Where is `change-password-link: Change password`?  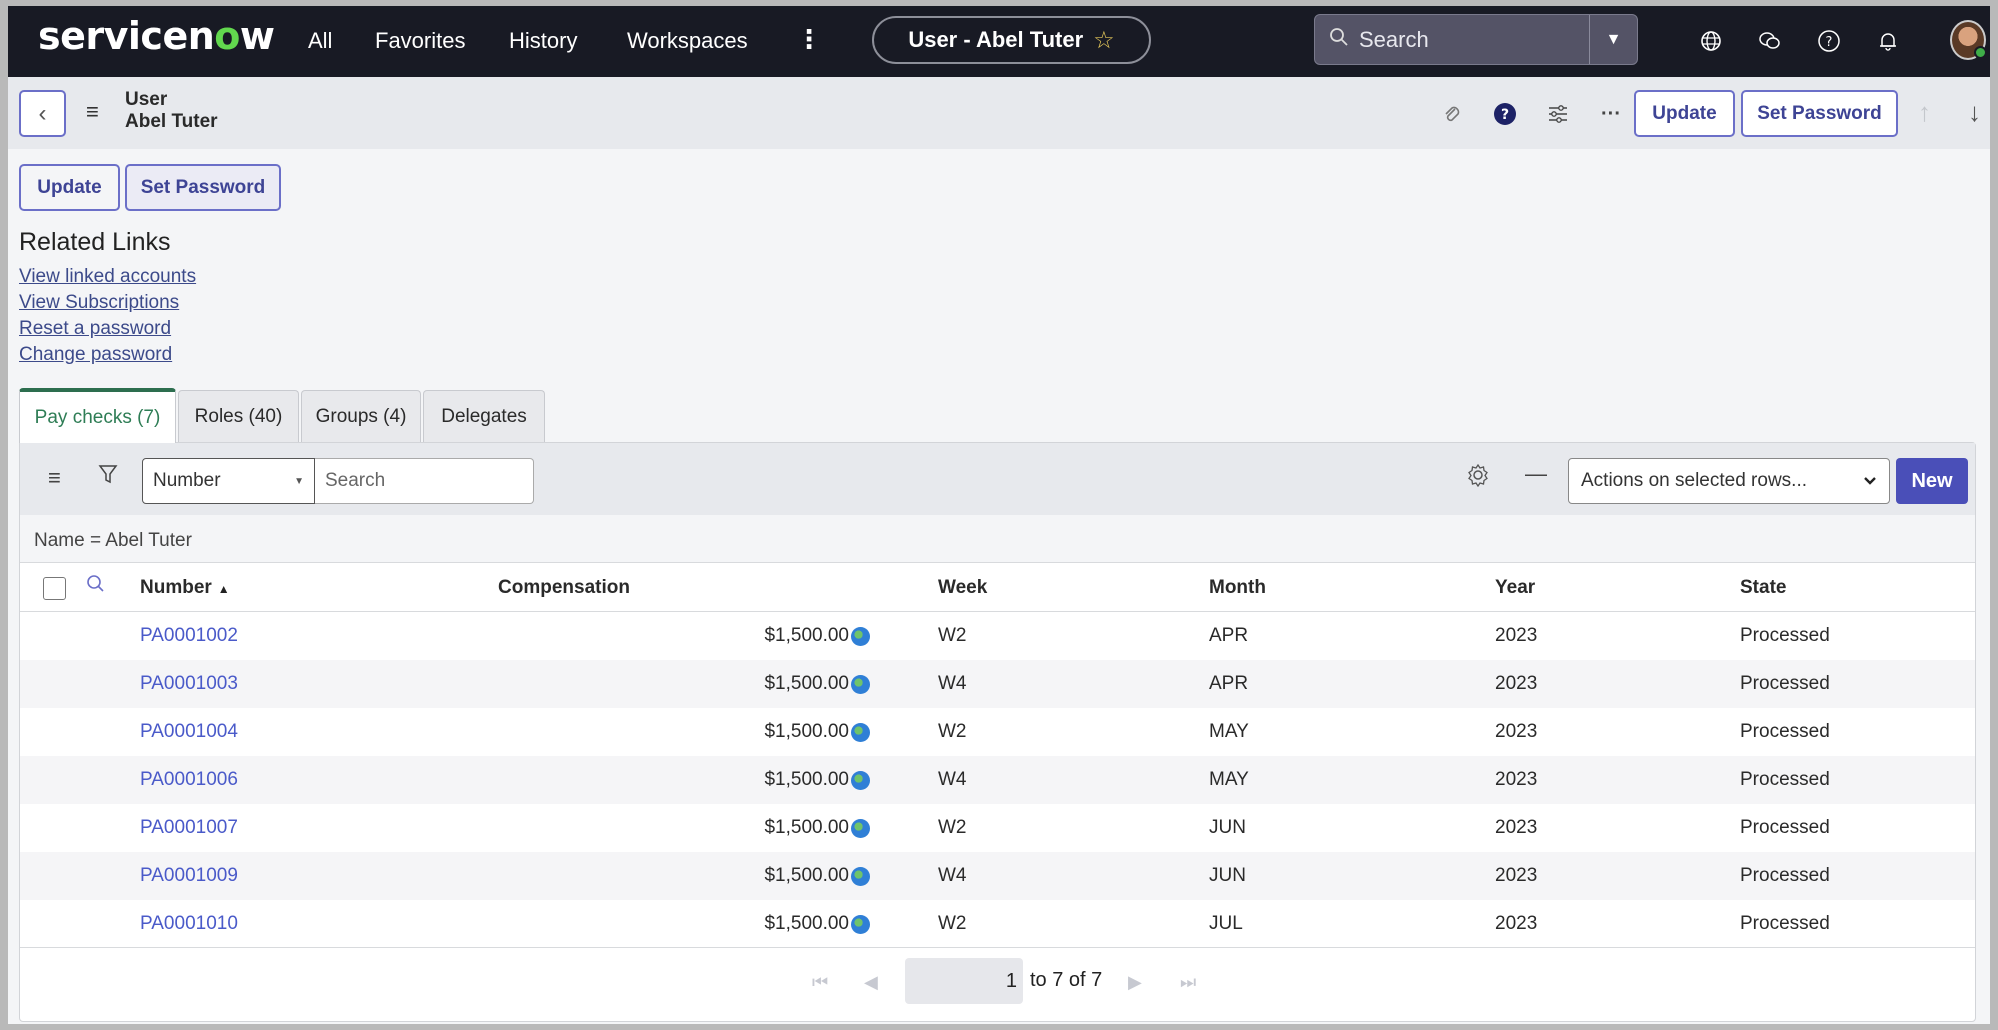
change-password-link: Change password is located at coordinates (95, 355).